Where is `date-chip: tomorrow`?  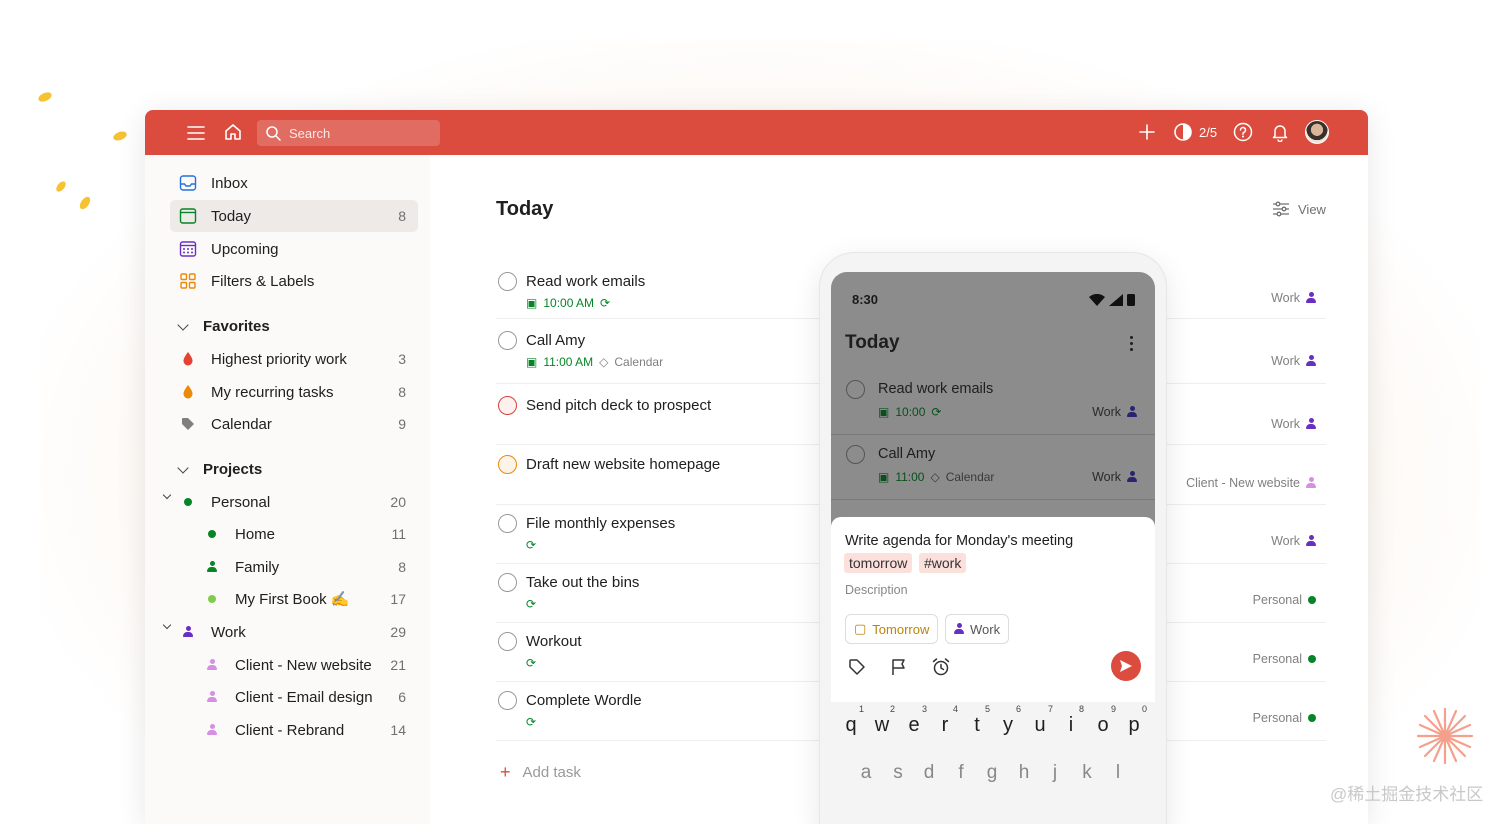
date-chip: tomorrow is located at coordinates (878, 563).